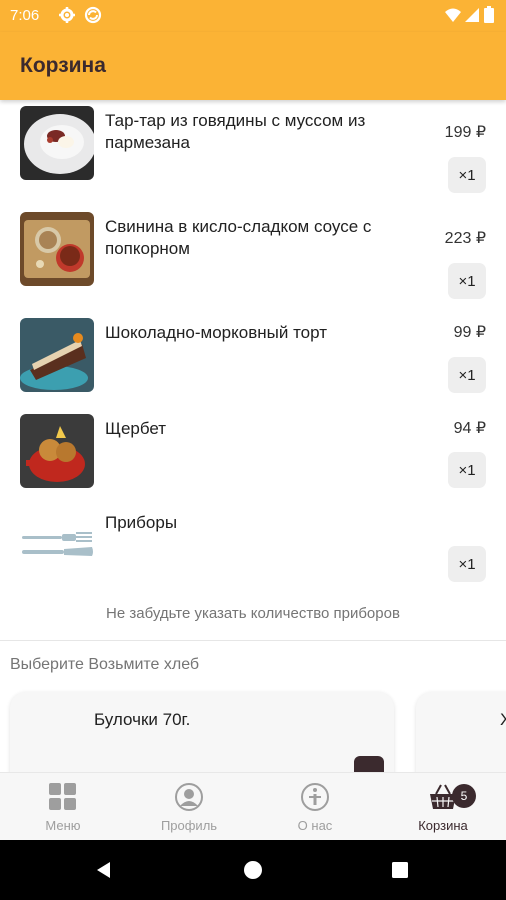  I want to click on add-button, so click(369, 764).